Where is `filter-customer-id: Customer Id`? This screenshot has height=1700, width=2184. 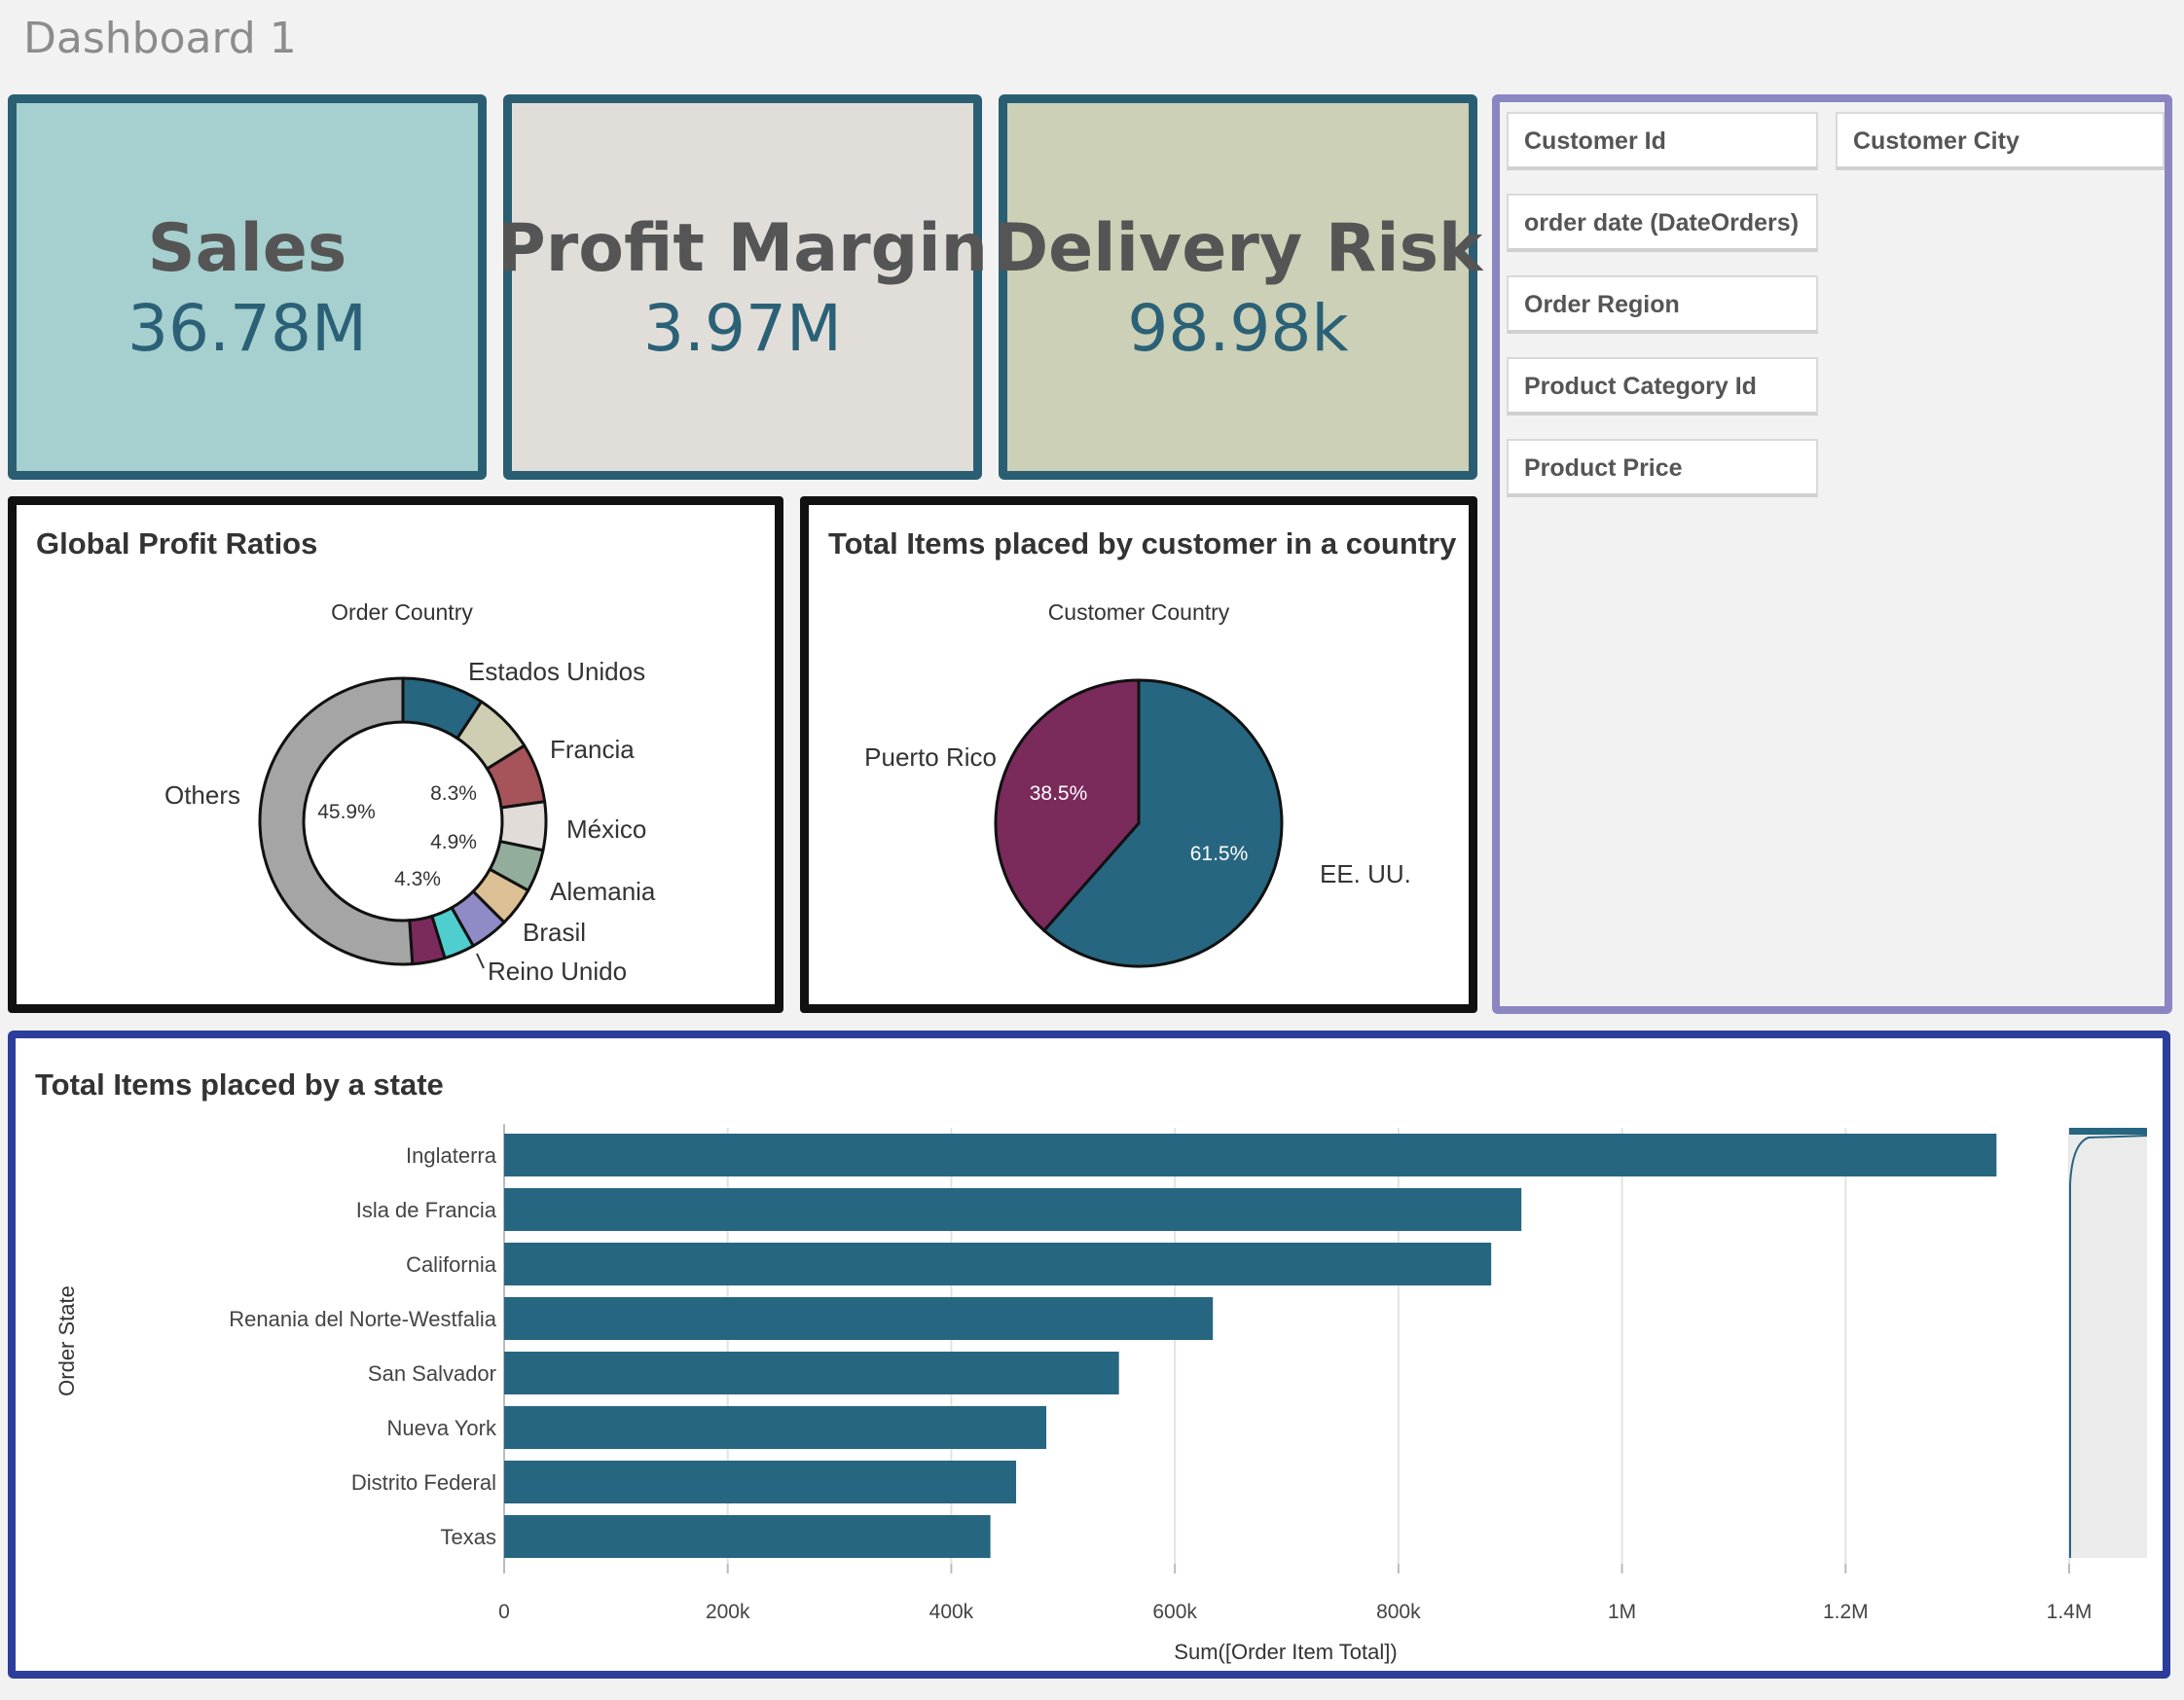 filter-customer-id: Customer Id is located at coordinates (1662, 141).